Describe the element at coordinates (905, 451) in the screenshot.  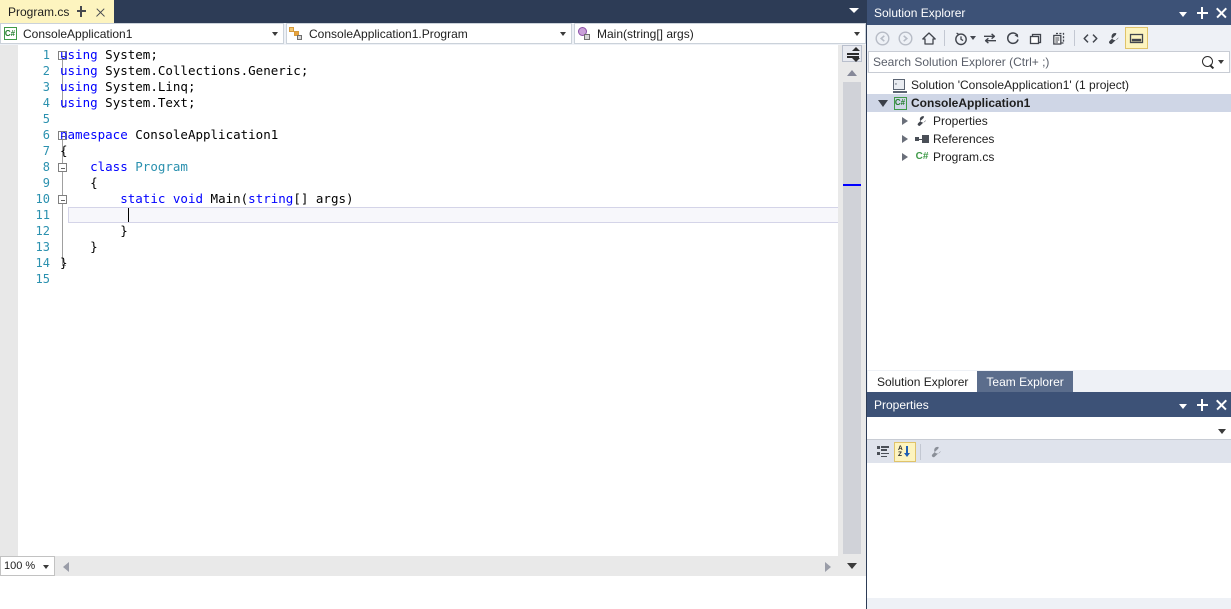
I see `alphabetical-sort-icon: AZ` at that location.